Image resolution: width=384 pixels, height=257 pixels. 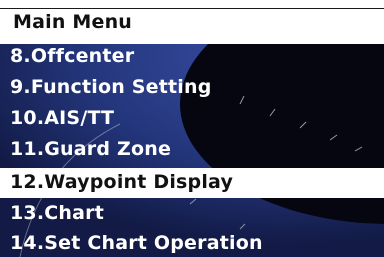 I want to click on menu-item-waypoint-display: 12.Waypoint Display, so click(x=192, y=183).